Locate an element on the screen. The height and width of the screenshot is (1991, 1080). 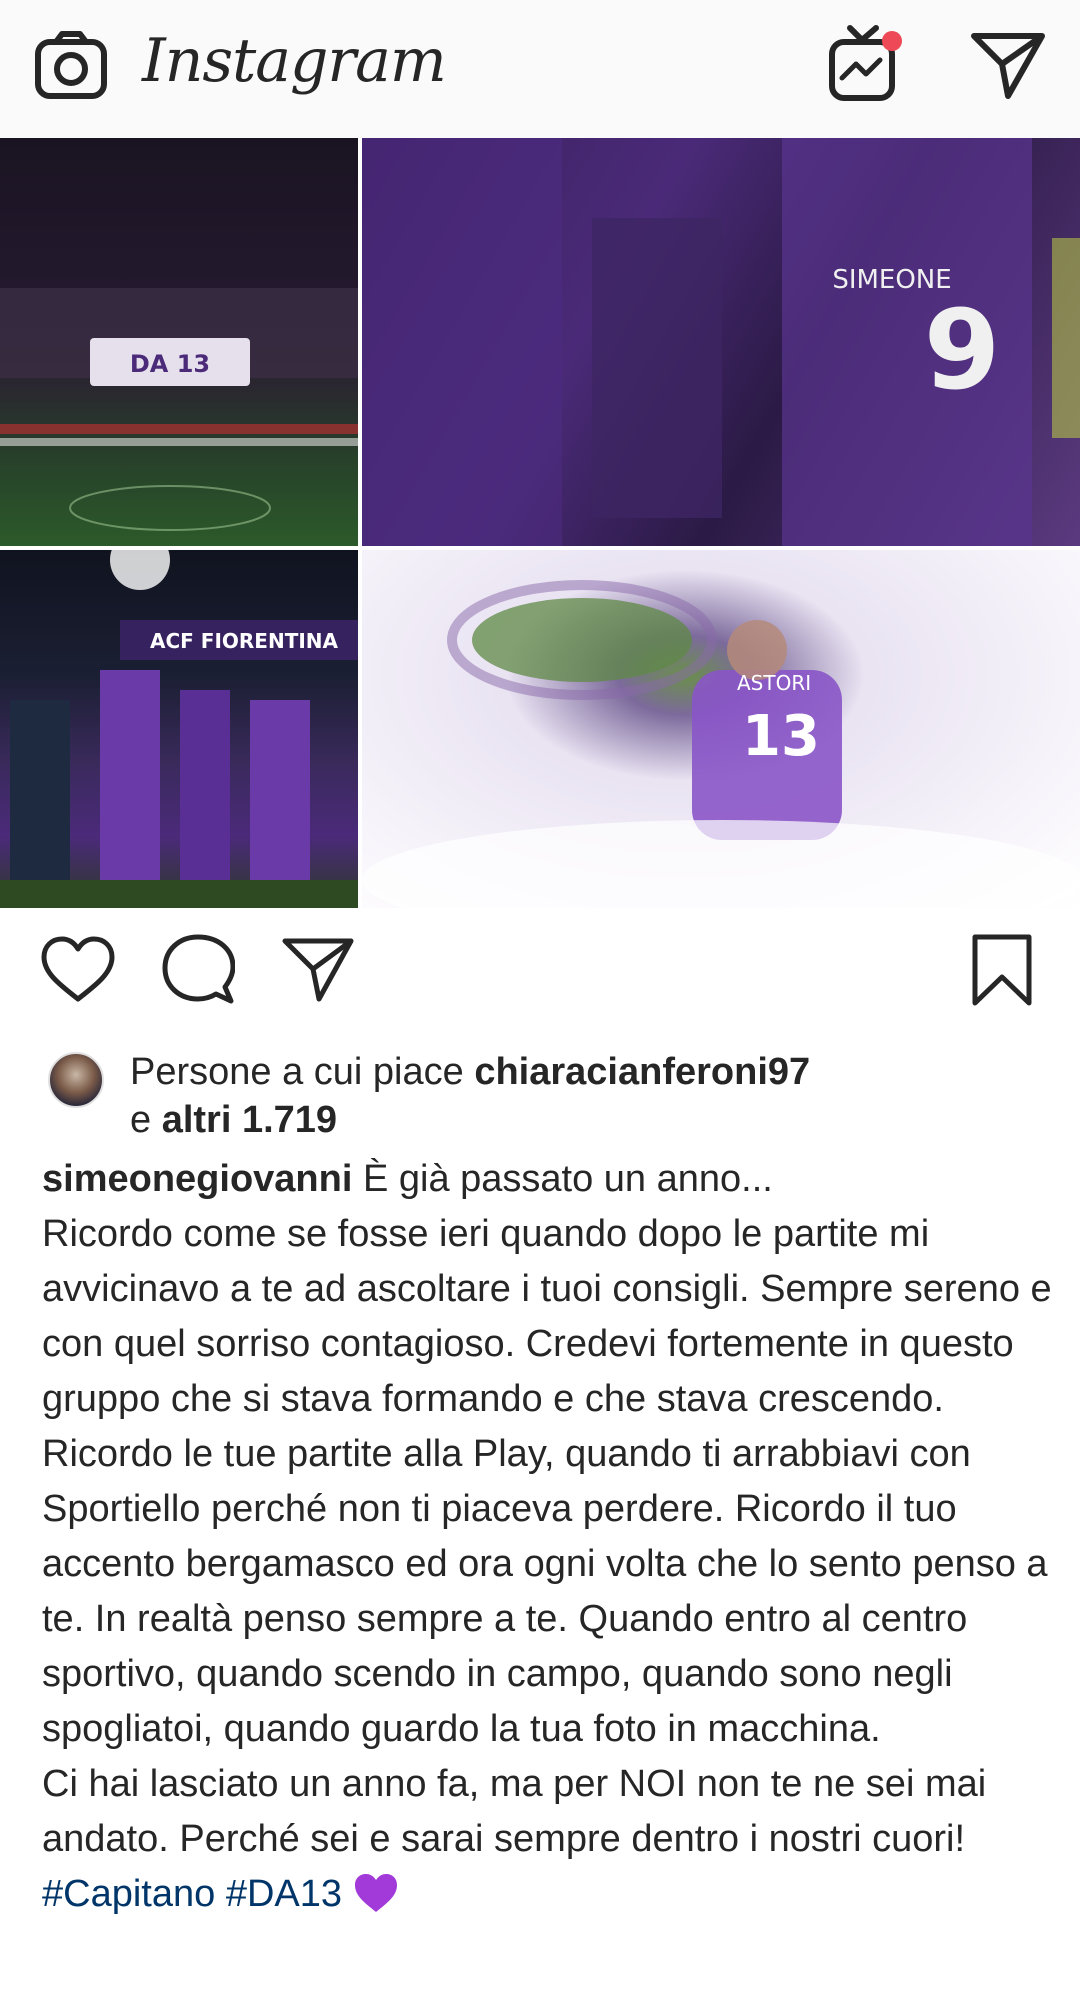
bookmark-icon is located at coordinates (1002, 970).